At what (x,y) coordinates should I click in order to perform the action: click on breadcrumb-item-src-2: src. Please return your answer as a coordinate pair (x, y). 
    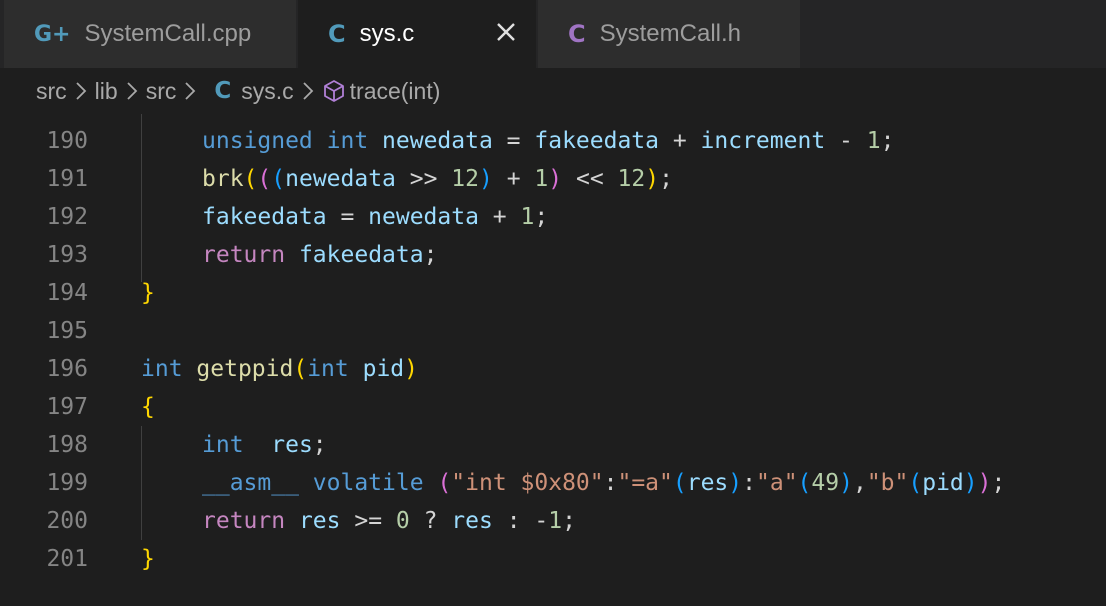
    Looking at the image, I should click on (161, 91).